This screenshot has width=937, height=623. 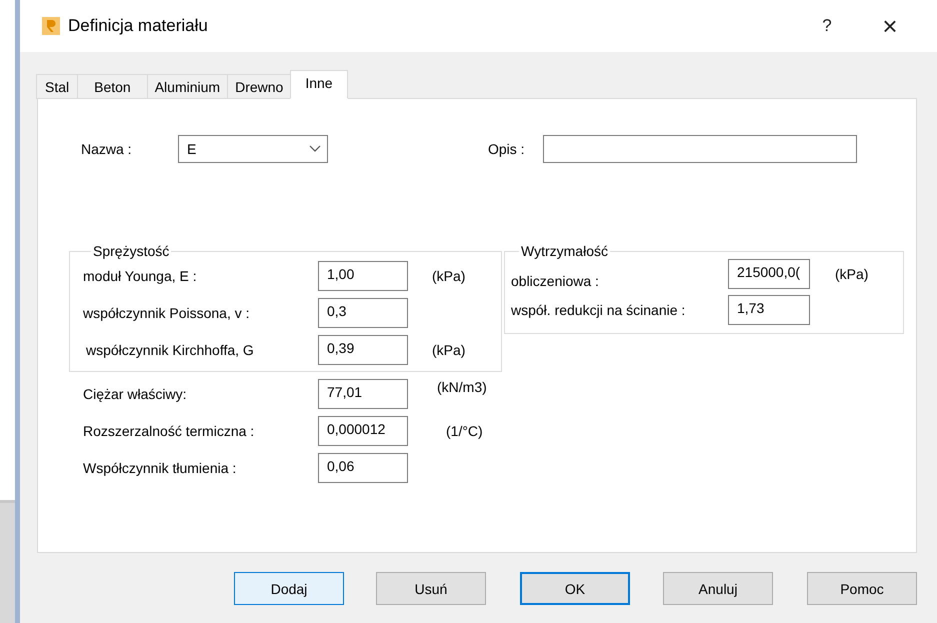 I want to click on field-label: Współczynnik tłumienia :, so click(x=160, y=468).